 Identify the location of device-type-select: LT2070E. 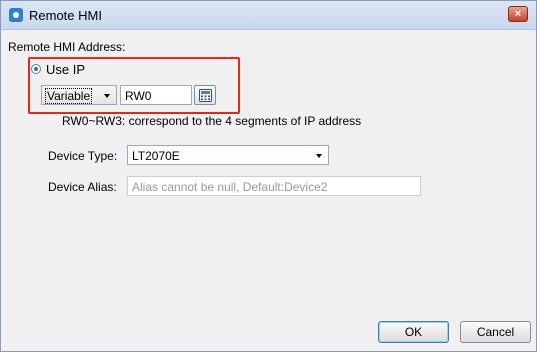
(228, 155).